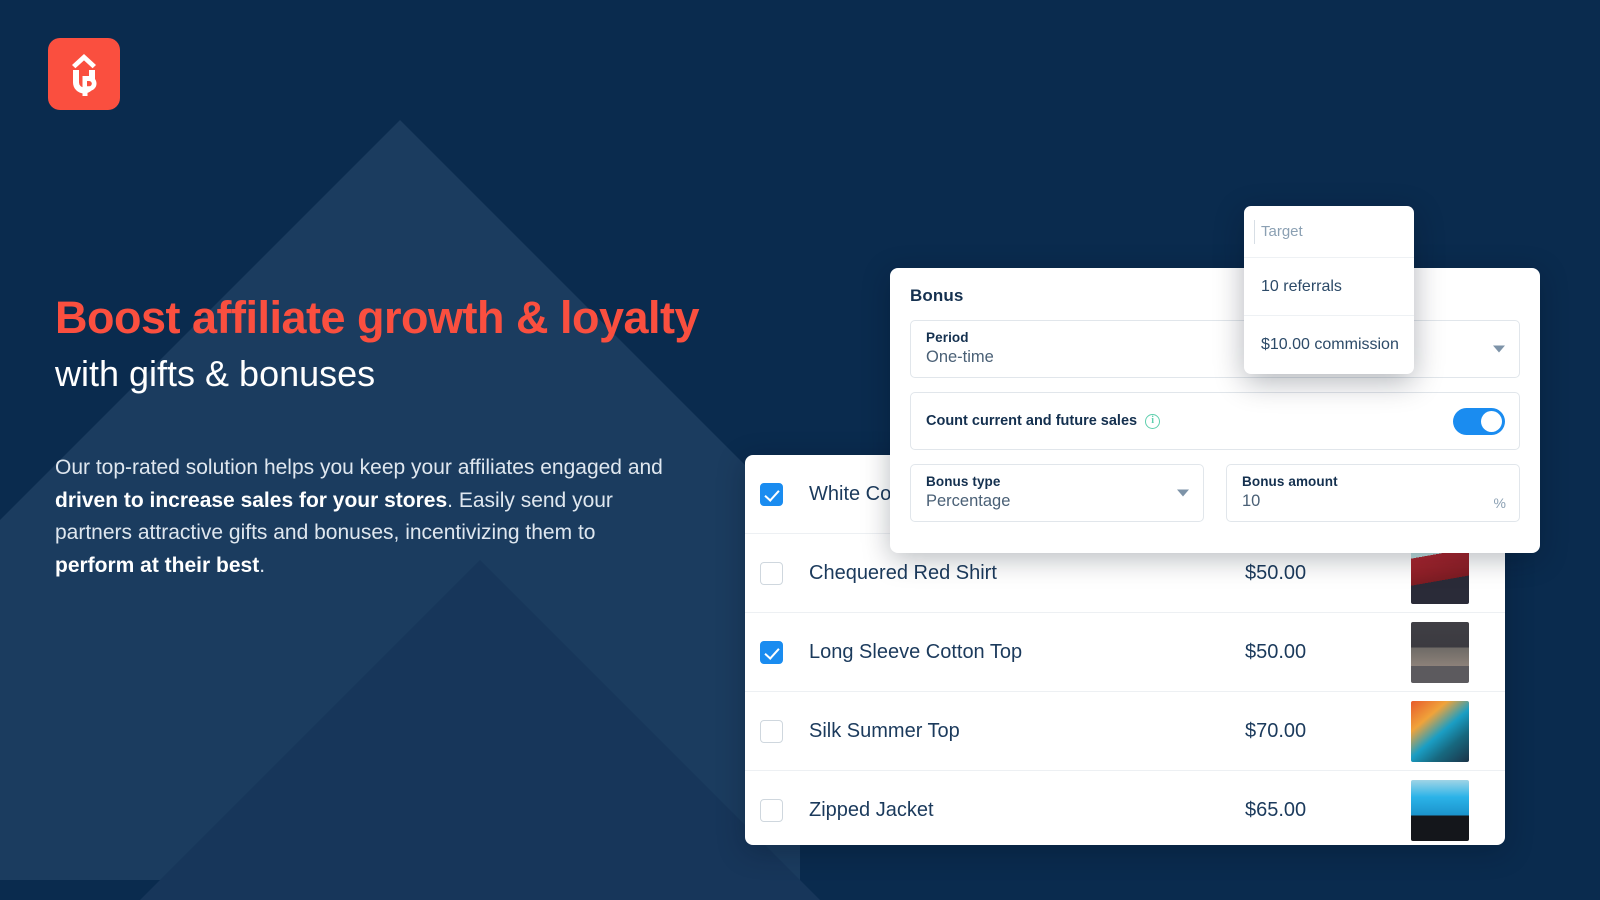 The image size is (1600, 900). Describe the element at coordinates (1373, 493) in the screenshot. I see `bonus-amount-input: Bonus amount 10 %` at that location.